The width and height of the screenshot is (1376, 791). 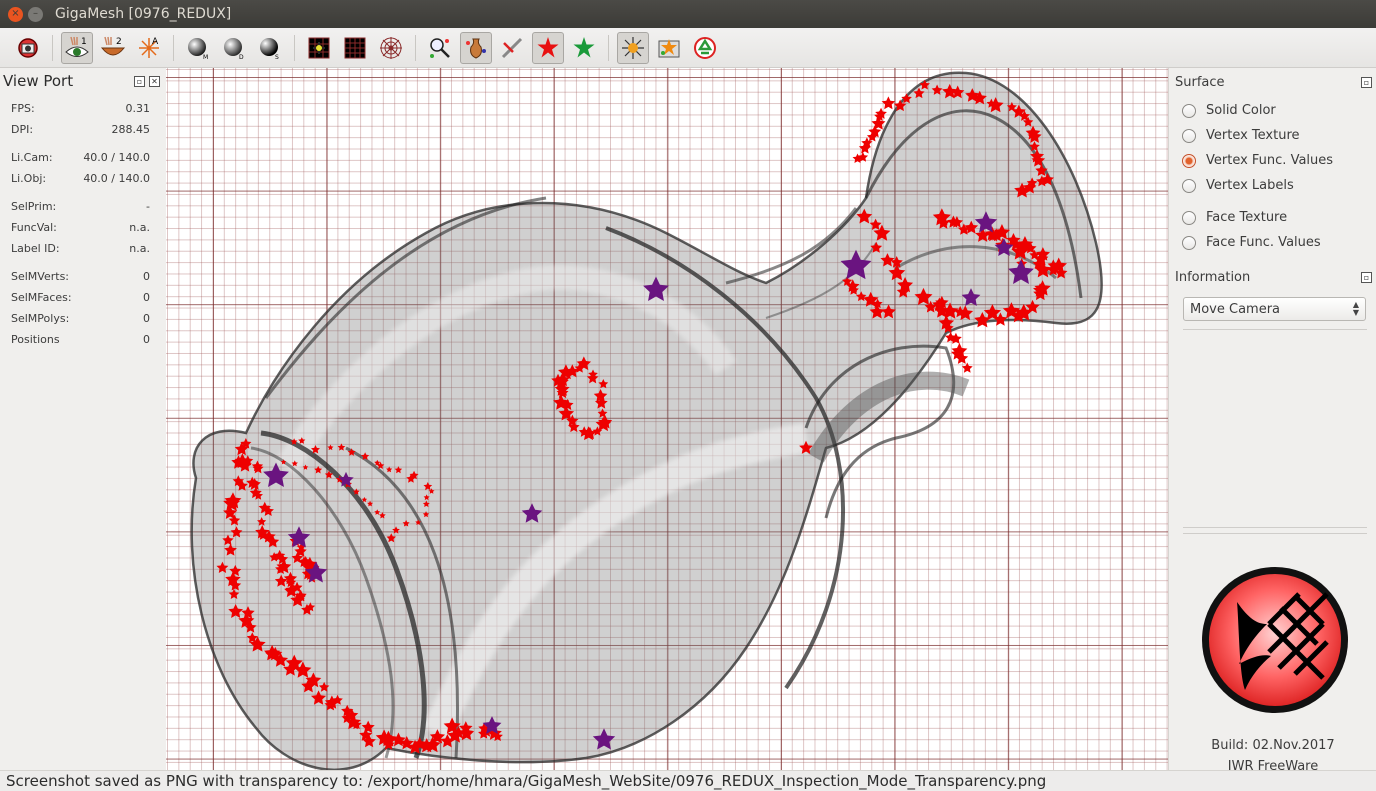 I want to click on build-date: Build: 02.Nov.2017, so click(x=1273, y=745).